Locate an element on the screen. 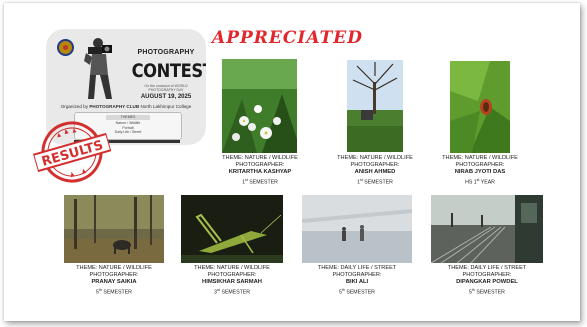 The width and height of the screenshot is (587, 327). poster-date: AUGUST 19, 2025 is located at coordinates (166, 97).